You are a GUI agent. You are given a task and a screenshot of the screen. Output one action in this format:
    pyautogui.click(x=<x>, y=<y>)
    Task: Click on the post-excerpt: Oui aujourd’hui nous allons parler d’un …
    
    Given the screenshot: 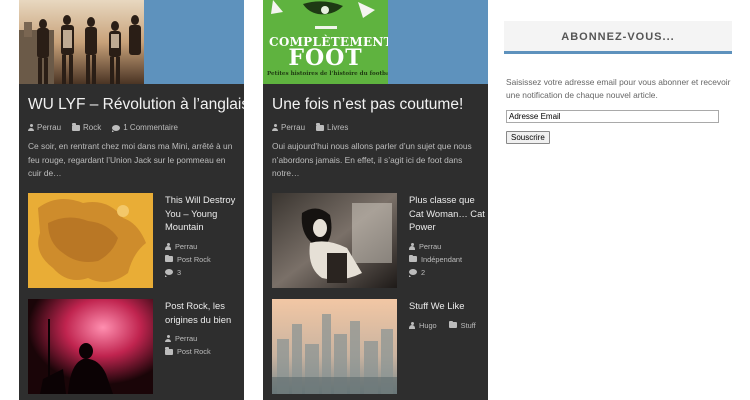 What is the action you would take?
    pyautogui.click(x=372, y=159)
    